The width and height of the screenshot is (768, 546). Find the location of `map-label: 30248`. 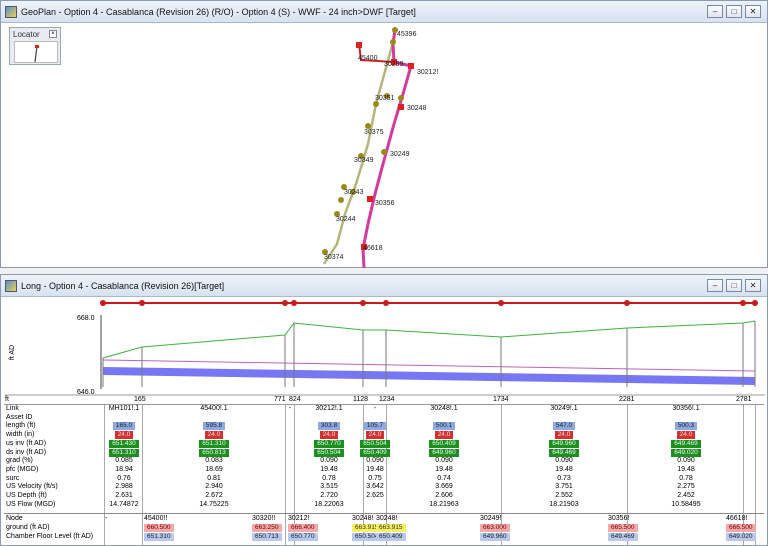

map-label: 30248 is located at coordinates (417, 108).